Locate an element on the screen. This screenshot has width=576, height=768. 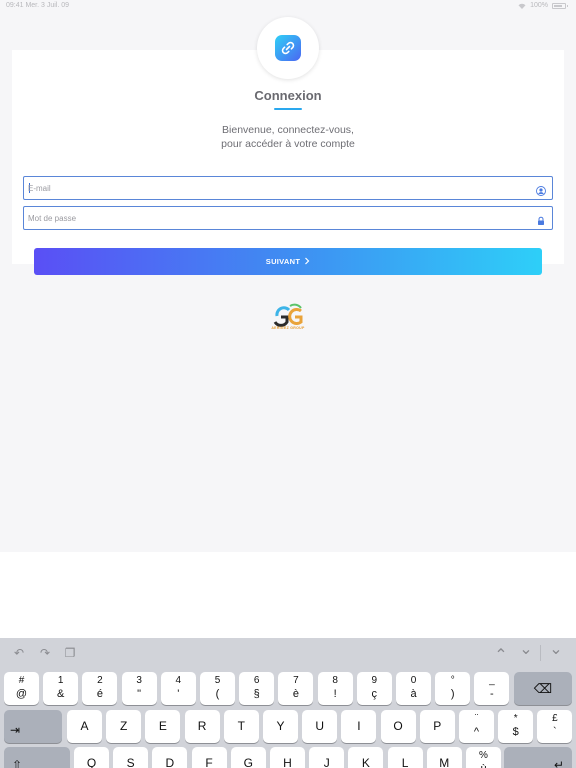
key-top-label: _ is located at coordinates (492, 680).